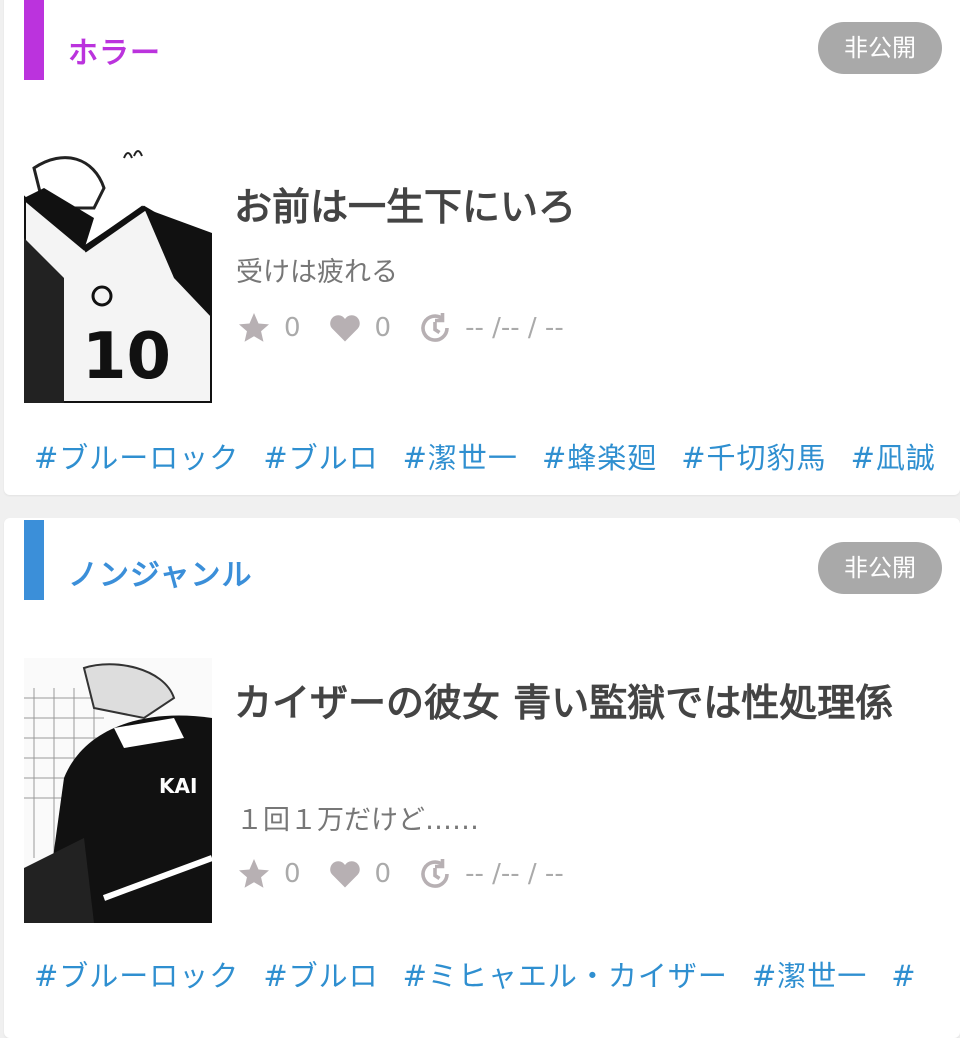 Image resolution: width=960 pixels, height=1038 pixels. I want to click on svg-text: KAI, so click(178, 786).